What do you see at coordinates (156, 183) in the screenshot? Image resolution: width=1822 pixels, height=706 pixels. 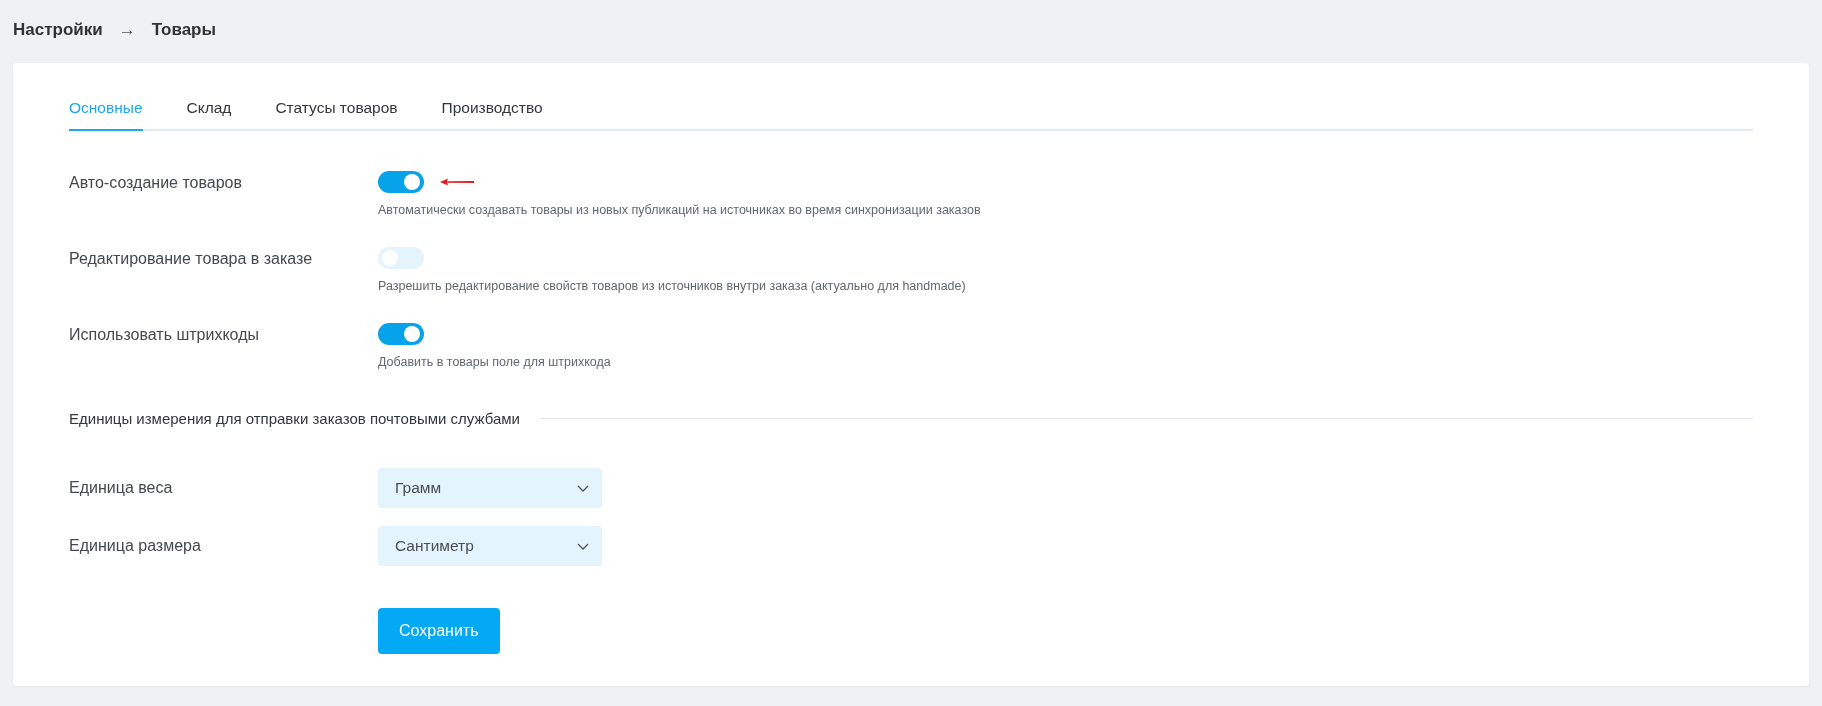 I see `setting-label: Авто-создание товаров` at bounding box center [156, 183].